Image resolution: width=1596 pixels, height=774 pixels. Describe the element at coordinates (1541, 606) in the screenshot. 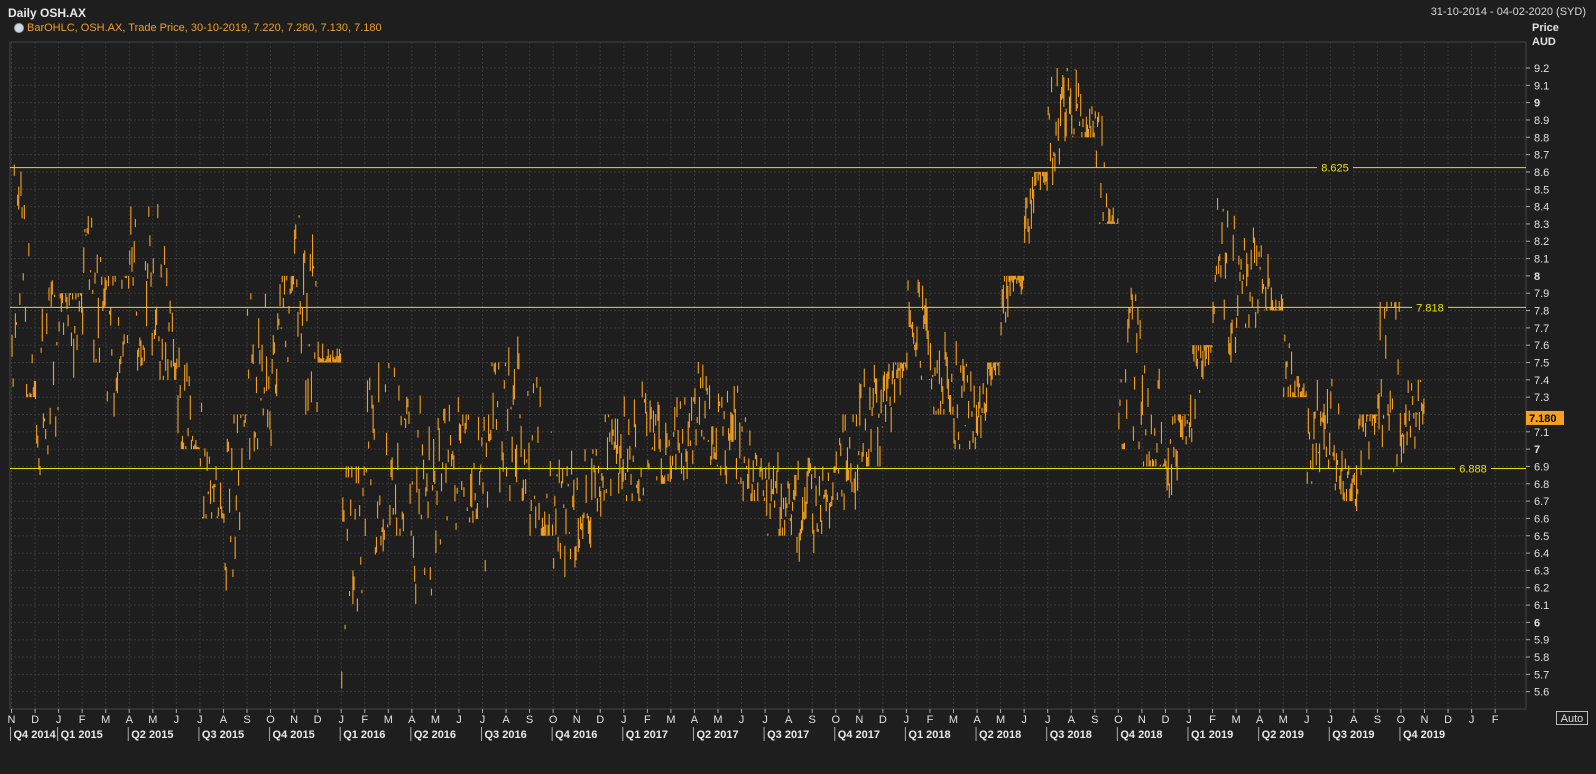

I see `y-tick-label: 6.1` at that location.